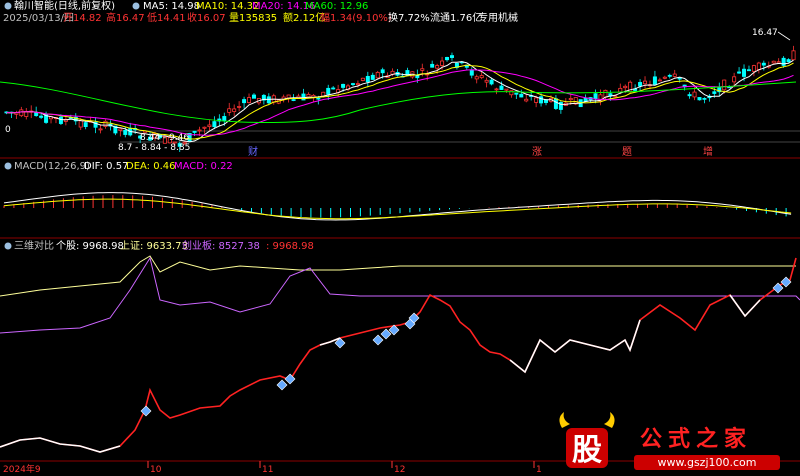 This screenshot has height=476, width=800. I want to click on quote-item: 额2.12亿, so click(304, 17).